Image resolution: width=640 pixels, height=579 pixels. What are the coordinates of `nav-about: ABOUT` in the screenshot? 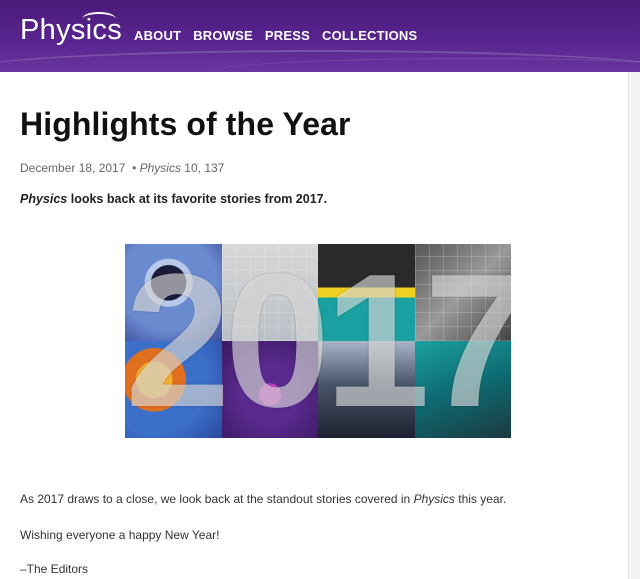 It's located at (157, 35).